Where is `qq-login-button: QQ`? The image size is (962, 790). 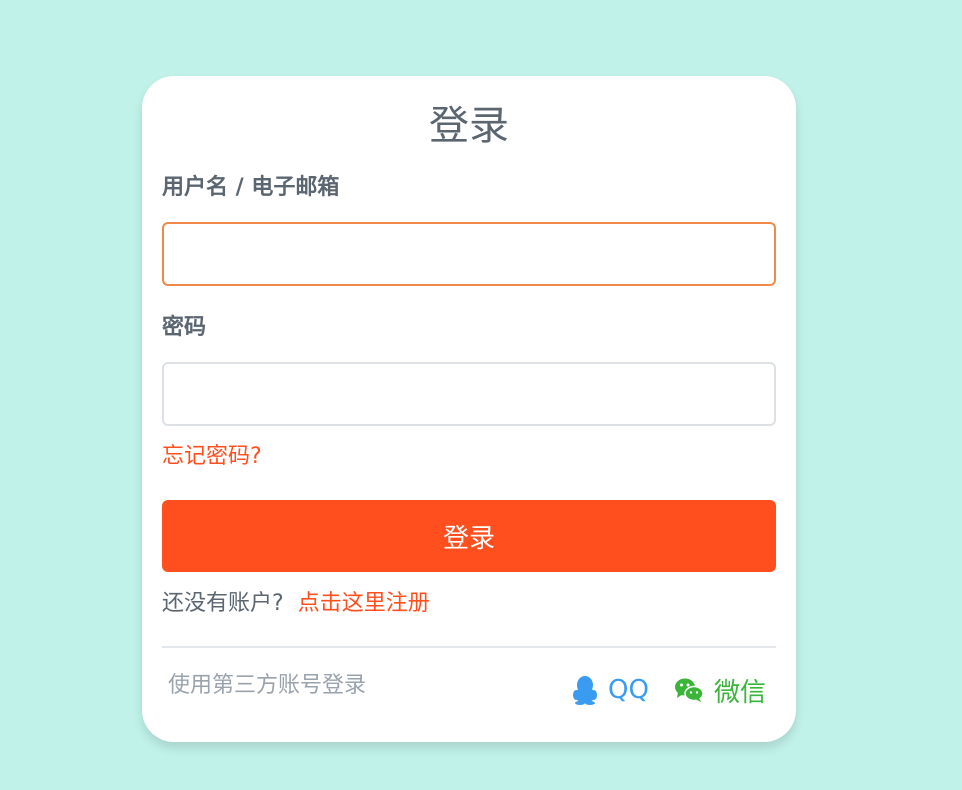
qq-login-button: QQ is located at coordinates (610, 690).